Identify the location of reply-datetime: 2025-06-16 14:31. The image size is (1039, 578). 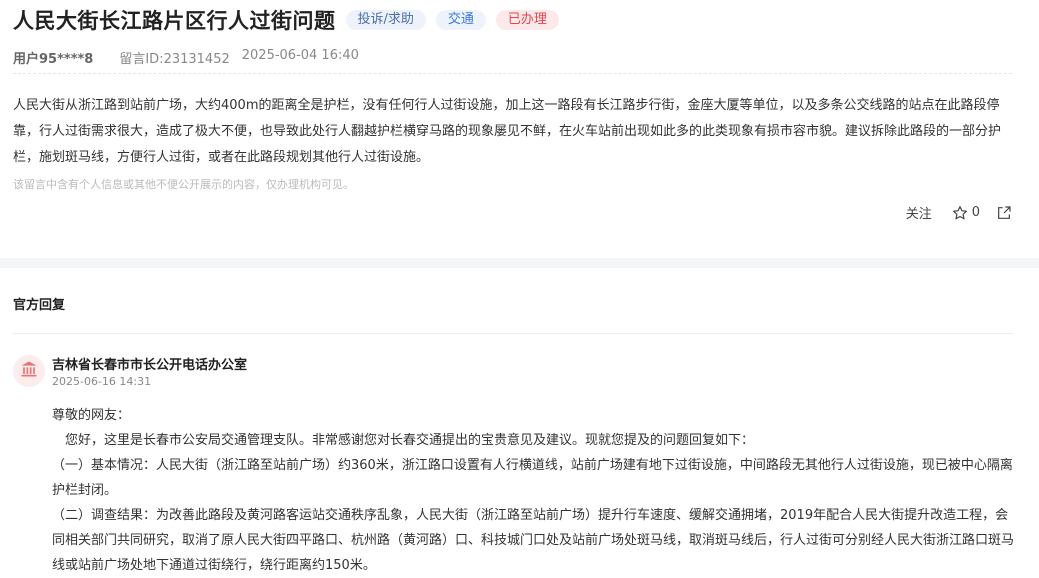
(102, 381).